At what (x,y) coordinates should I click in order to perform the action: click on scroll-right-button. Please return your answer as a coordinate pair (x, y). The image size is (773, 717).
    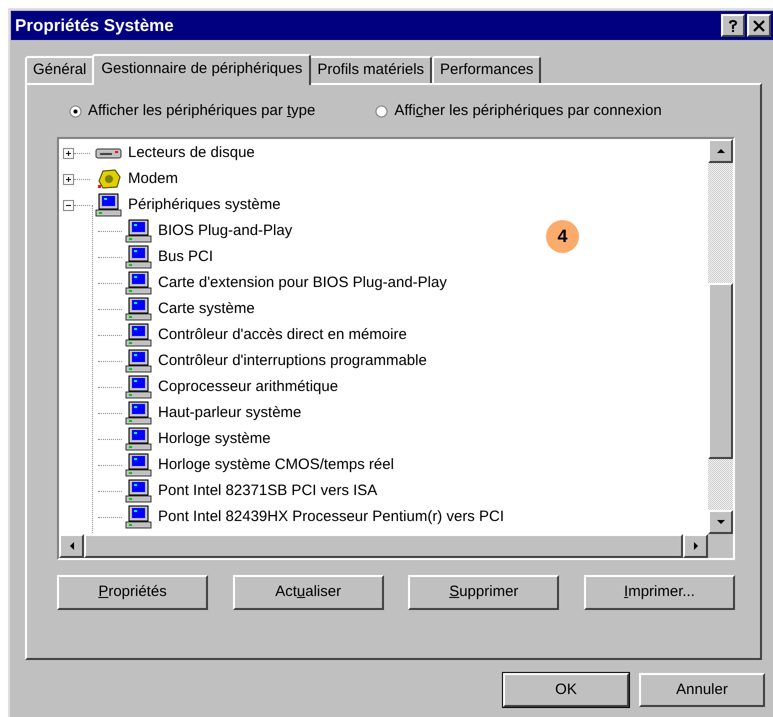
    Looking at the image, I should click on (695, 546).